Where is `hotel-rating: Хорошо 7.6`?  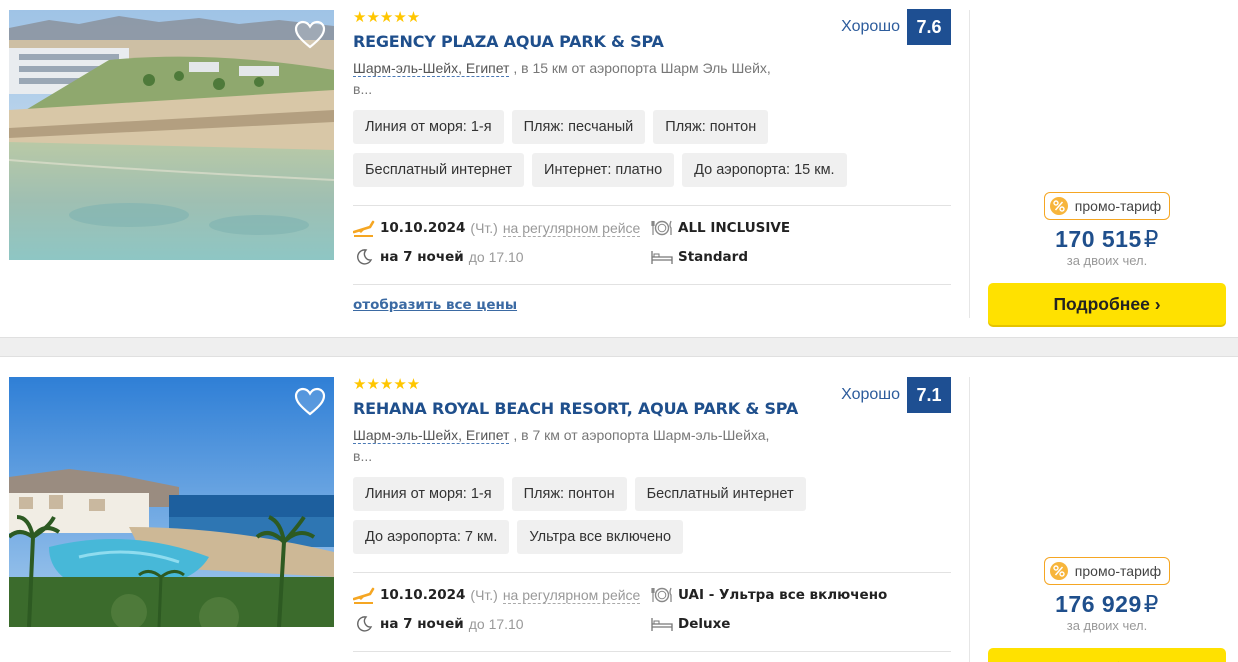 hotel-rating: Хорошо 7.6 is located at coordinates (896, 27).